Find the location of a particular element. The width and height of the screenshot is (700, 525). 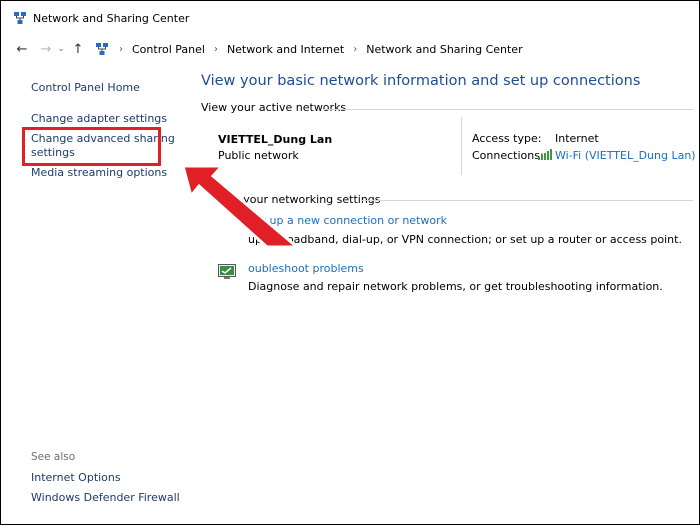

breadcrumb-network-internet: Network and Internet is located at coordinates (285, 49).